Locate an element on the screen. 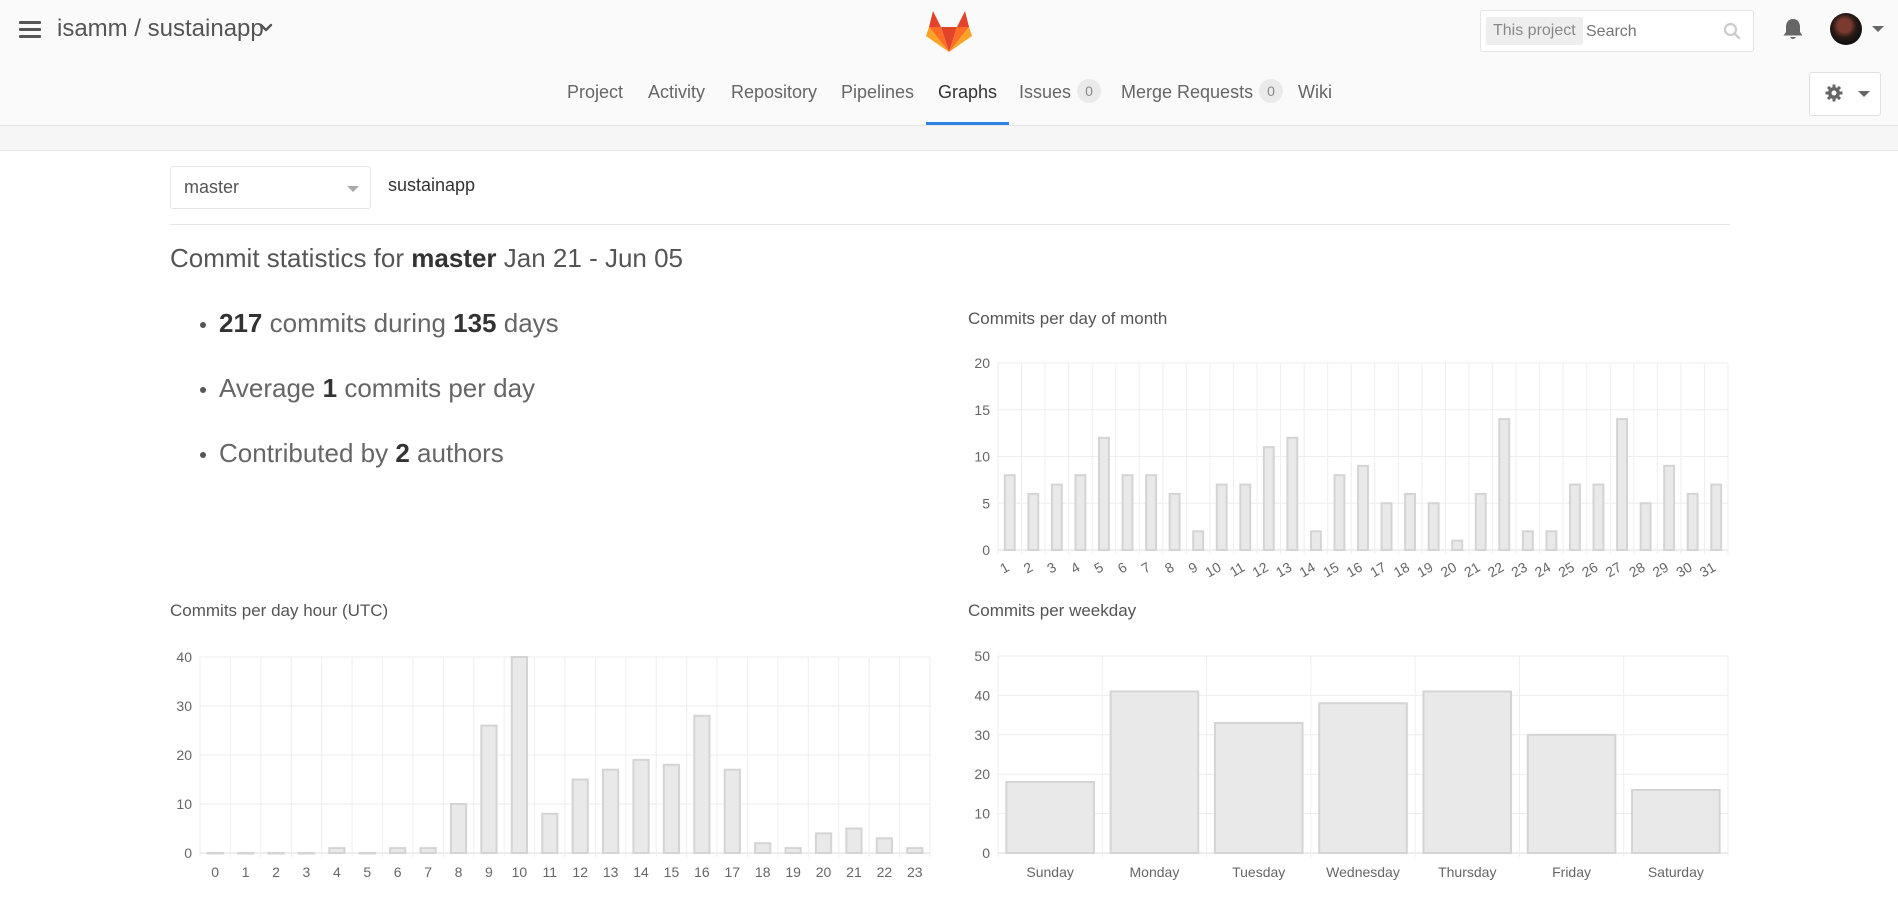  x-tick-label: 18 is located at coordinates (763, 872).